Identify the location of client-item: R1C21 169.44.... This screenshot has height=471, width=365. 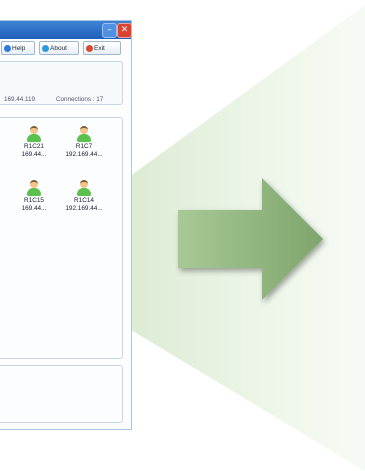
(34, 146).